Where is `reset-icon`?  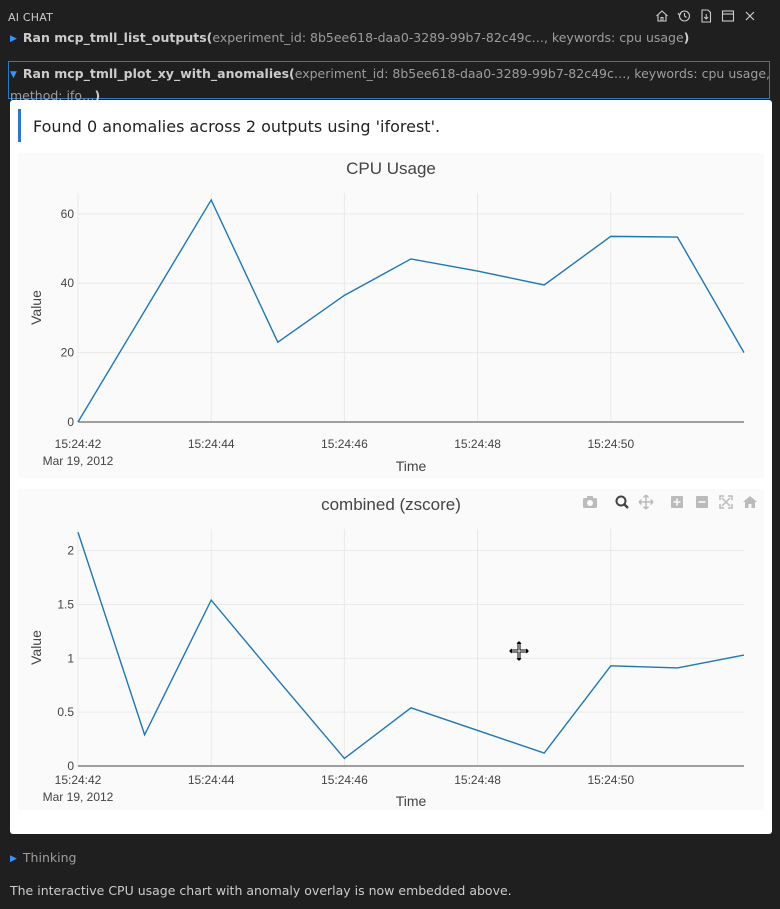
reset-icon is located at coordinates (750, 502).